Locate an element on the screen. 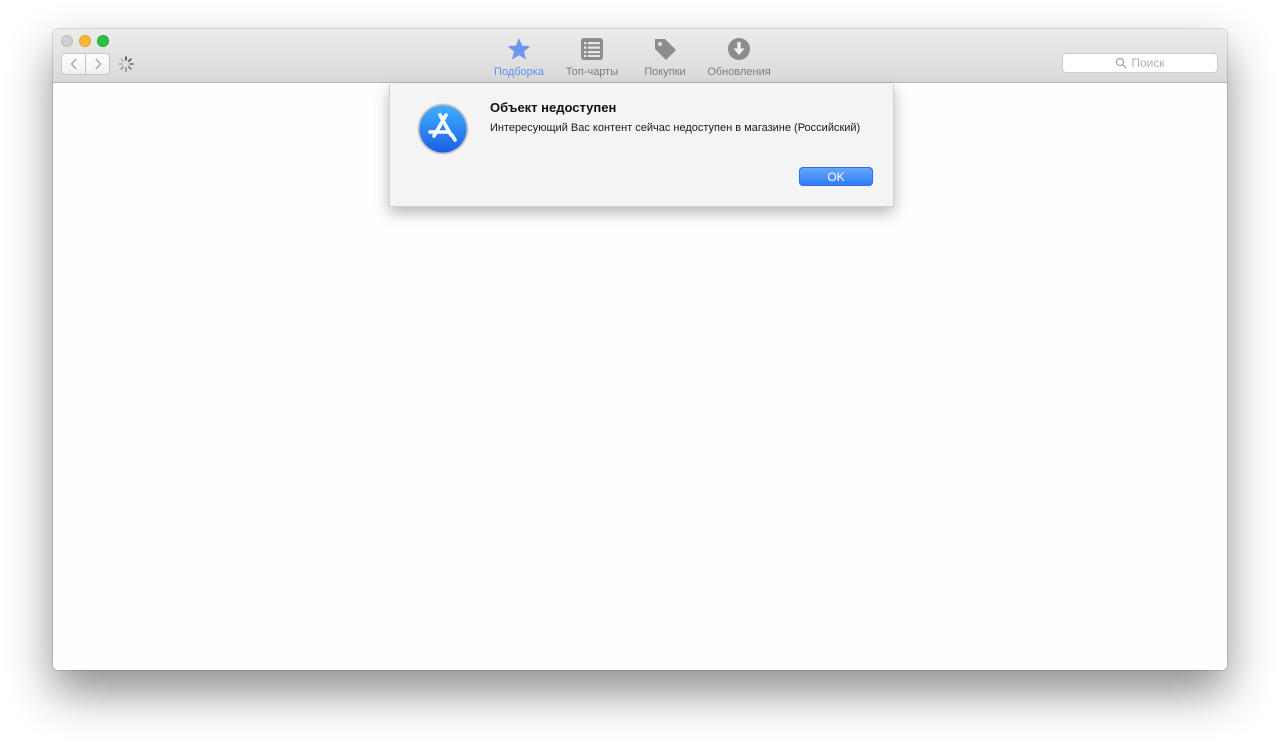  forward-button is located at coordinates (97, 64).